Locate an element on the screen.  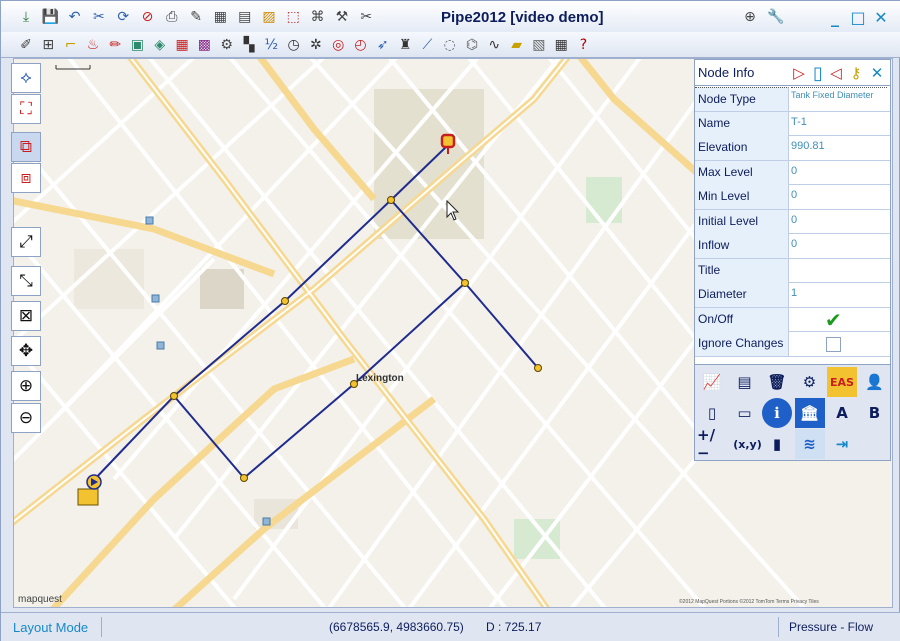
property-row: Name T-1 is located at coordinates (792, 123).